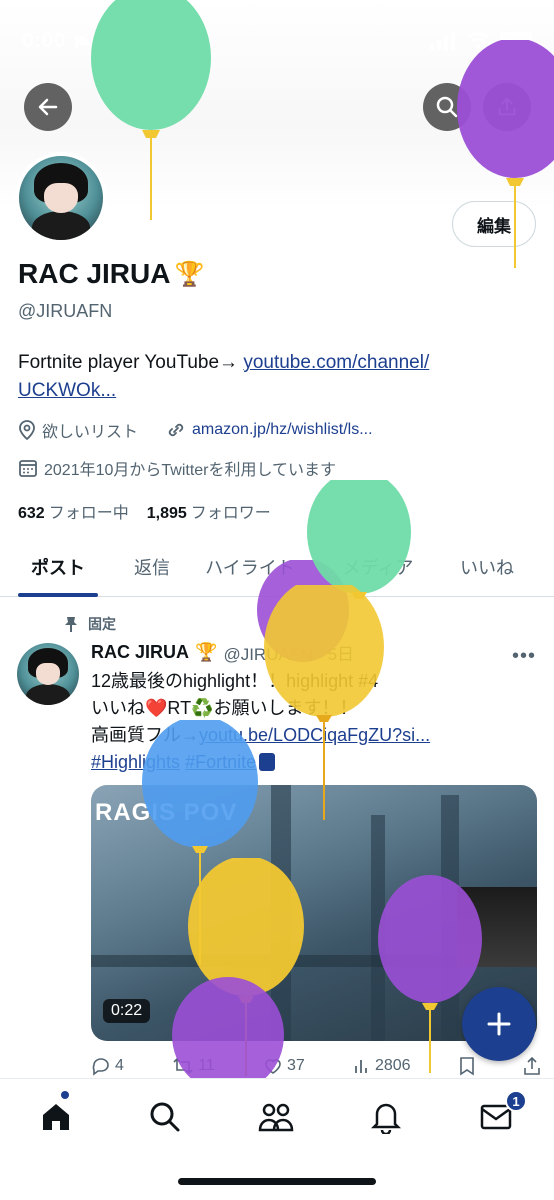 The image size is (554, 1200). What do you see at coordinates (277, 1181) in the screenshot?
I see `home-indicator` at bounding box center [277, 1181].